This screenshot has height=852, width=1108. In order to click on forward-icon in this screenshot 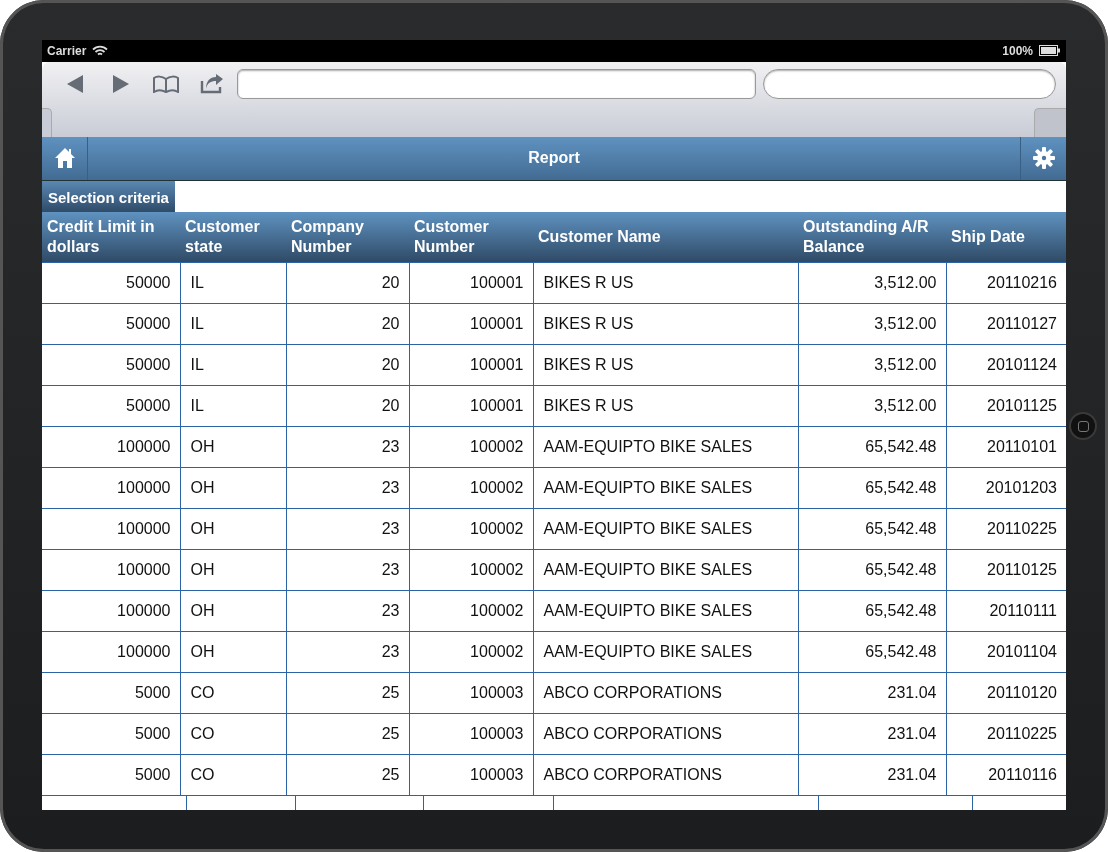, I will do `click(120, 83)`.